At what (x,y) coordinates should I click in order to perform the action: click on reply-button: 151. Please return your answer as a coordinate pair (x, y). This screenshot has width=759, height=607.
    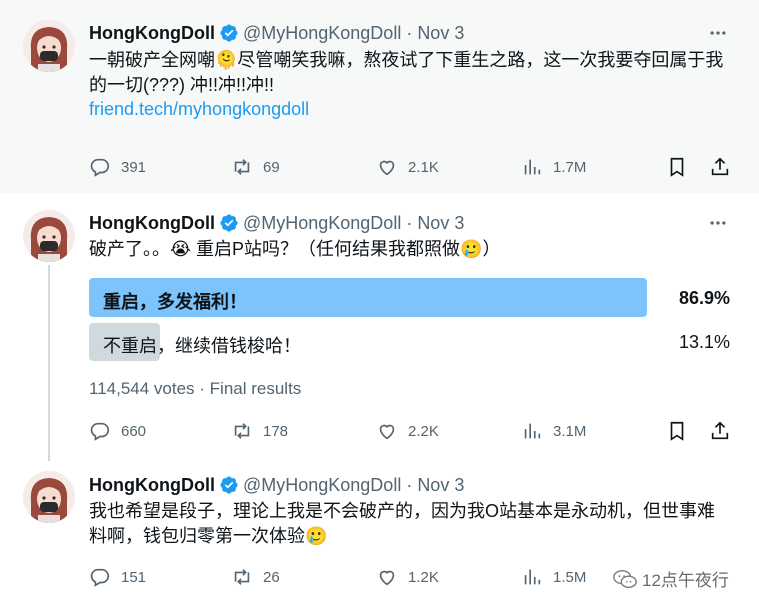
    Looking at the image, I should click on (117, 577).